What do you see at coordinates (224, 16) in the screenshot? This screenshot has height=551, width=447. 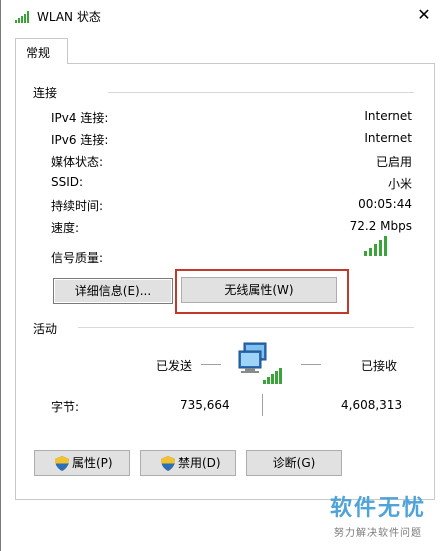 I see `title-bar: WLAN 状态 ✕` at bounding box center [224, 16].